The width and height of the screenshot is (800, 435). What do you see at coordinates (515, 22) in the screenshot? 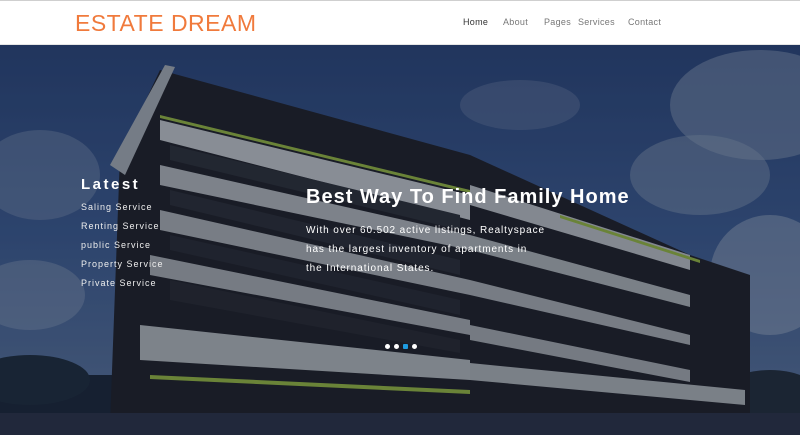
I see `nav-about-link: About` at bounding box center [515, 22].